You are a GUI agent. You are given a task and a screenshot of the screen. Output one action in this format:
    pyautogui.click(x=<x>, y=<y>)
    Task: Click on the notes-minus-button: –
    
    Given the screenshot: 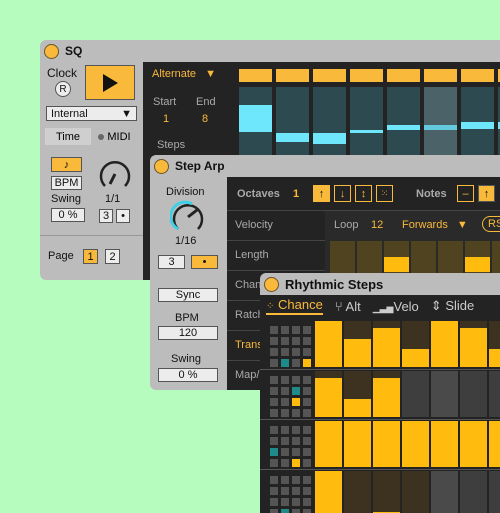 What is the action you would take?
    pyautogui.click(x=465, y=193)
    